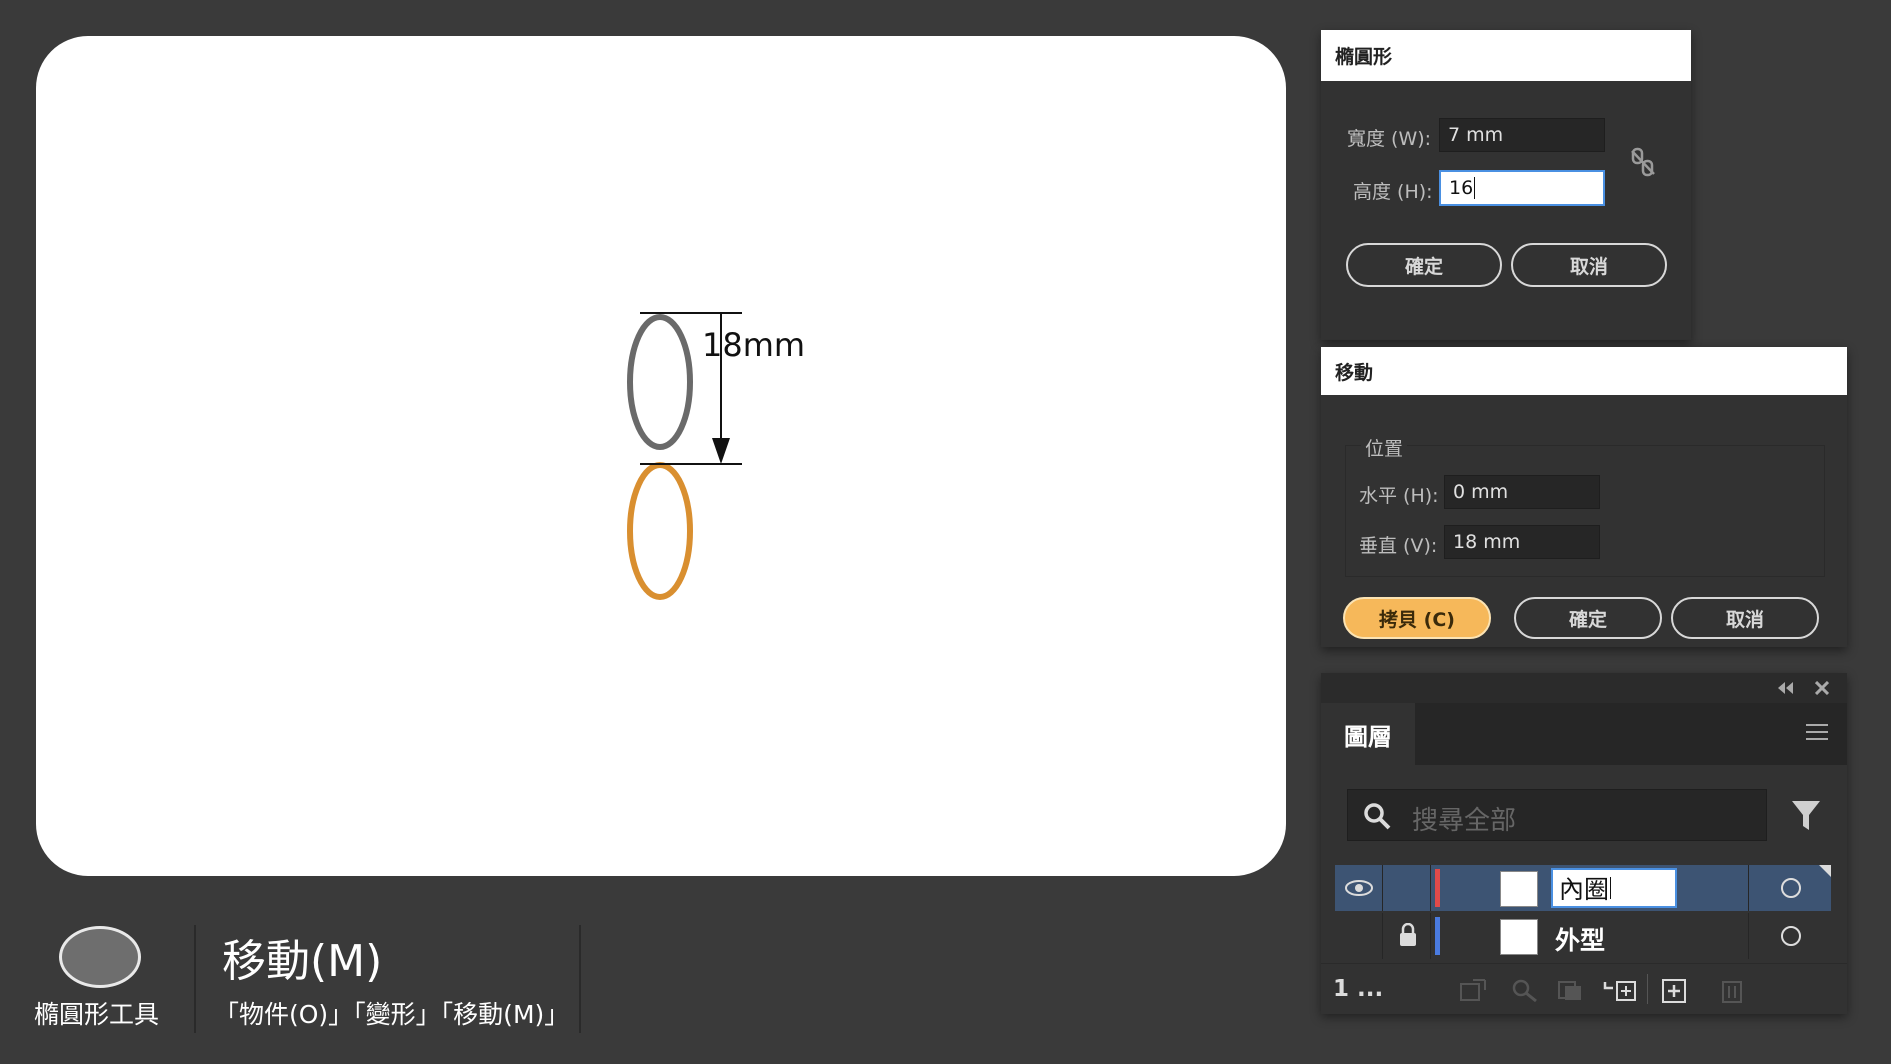 Image resolution: width=1891 pixels, height=1064 pixels. What do you see at coordinates (1399, 496) in the screenshot?
I see `horizontal-label: 水平 (H):` at bounding box center [1399, 496].